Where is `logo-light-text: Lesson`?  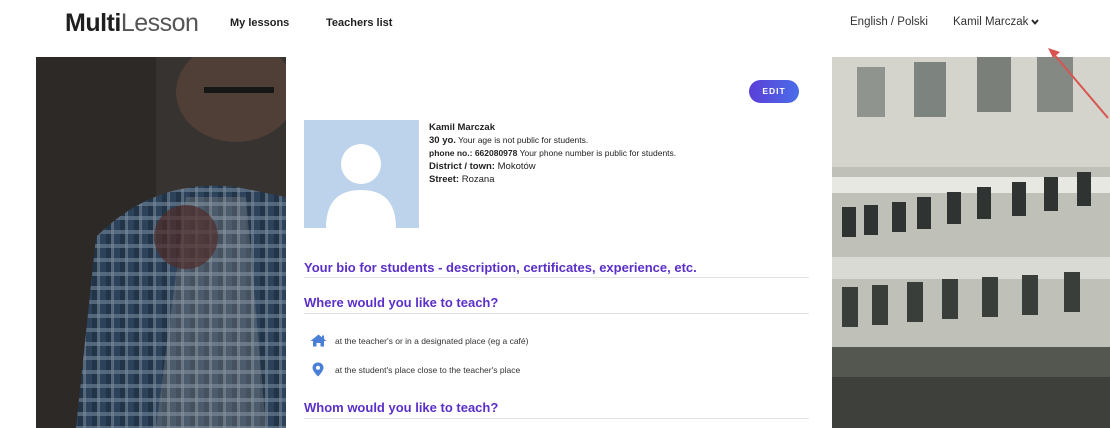
logo-light-text: Lesson is located at coordinates (159, 23).